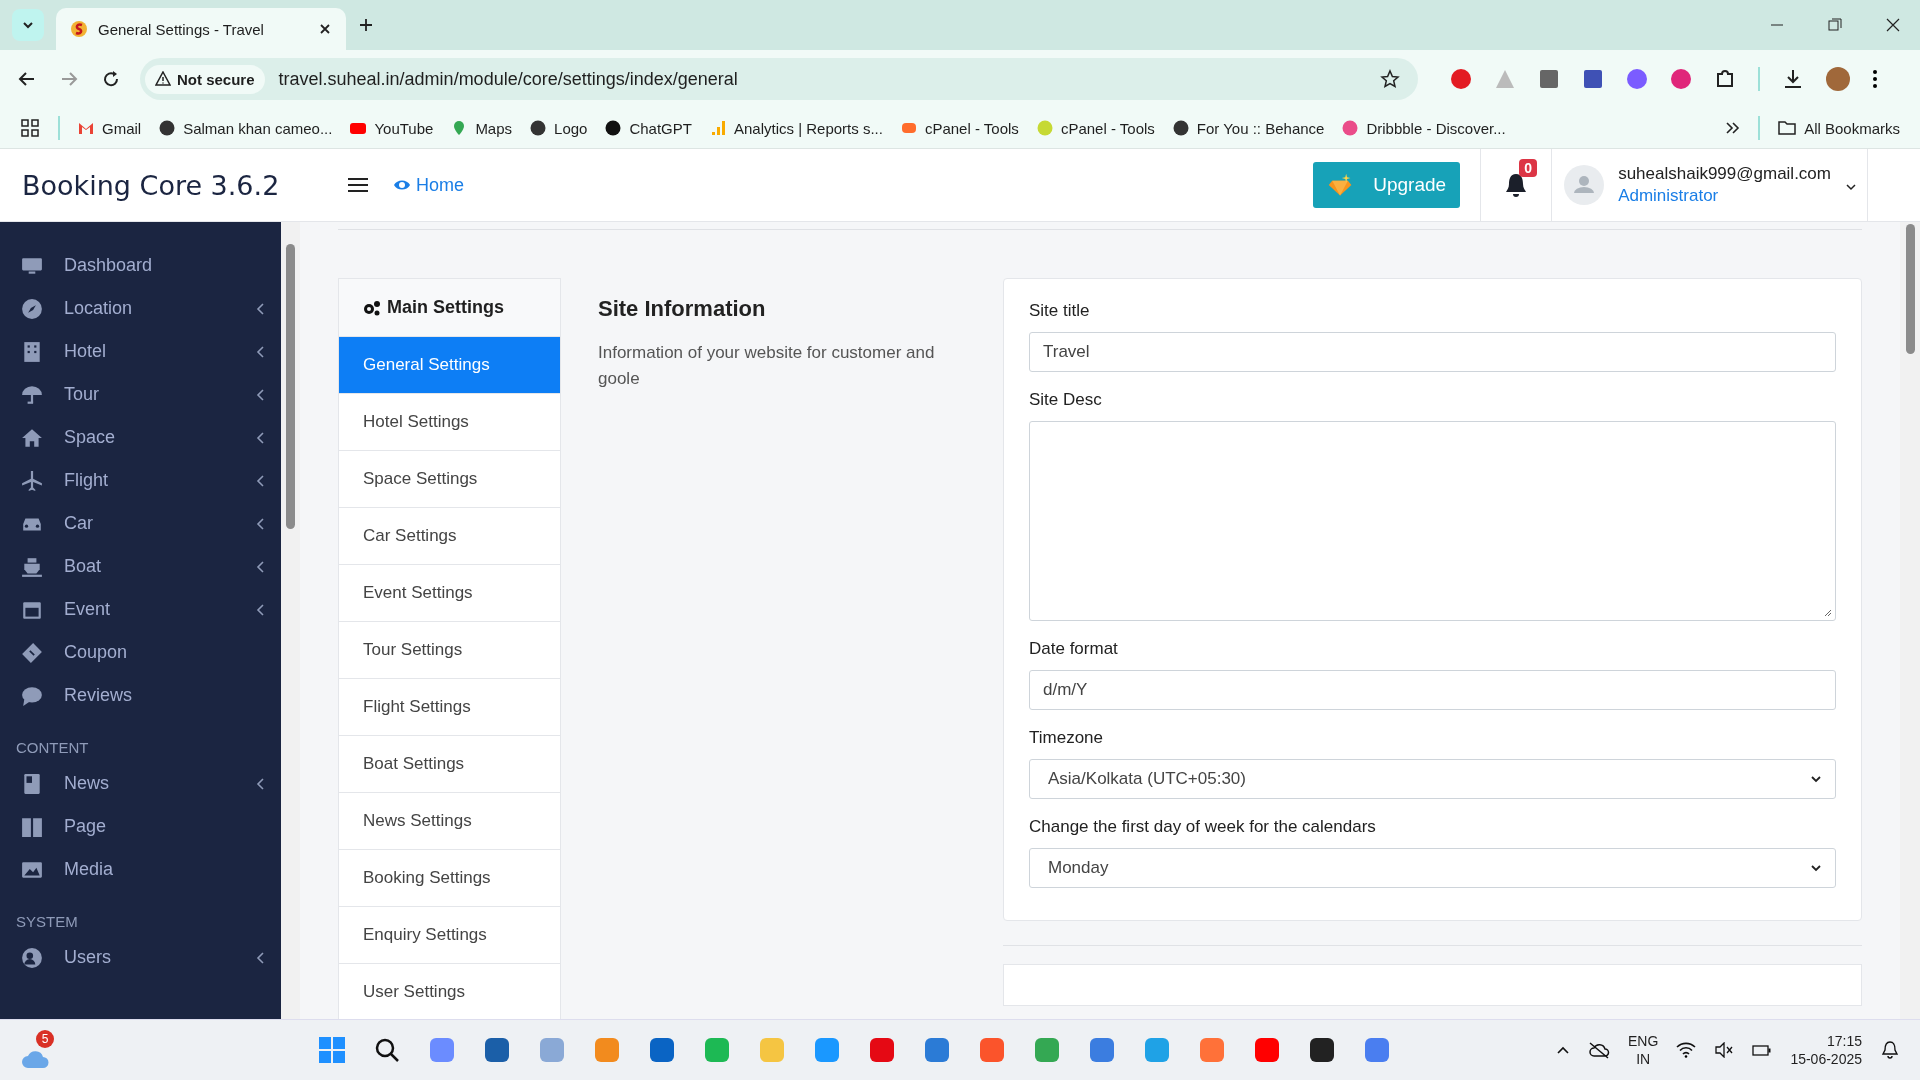 Image resolution: width=1920 pixels, height=1080 pixels. I want to click on sidebar-item: Event, so click(140, 609).